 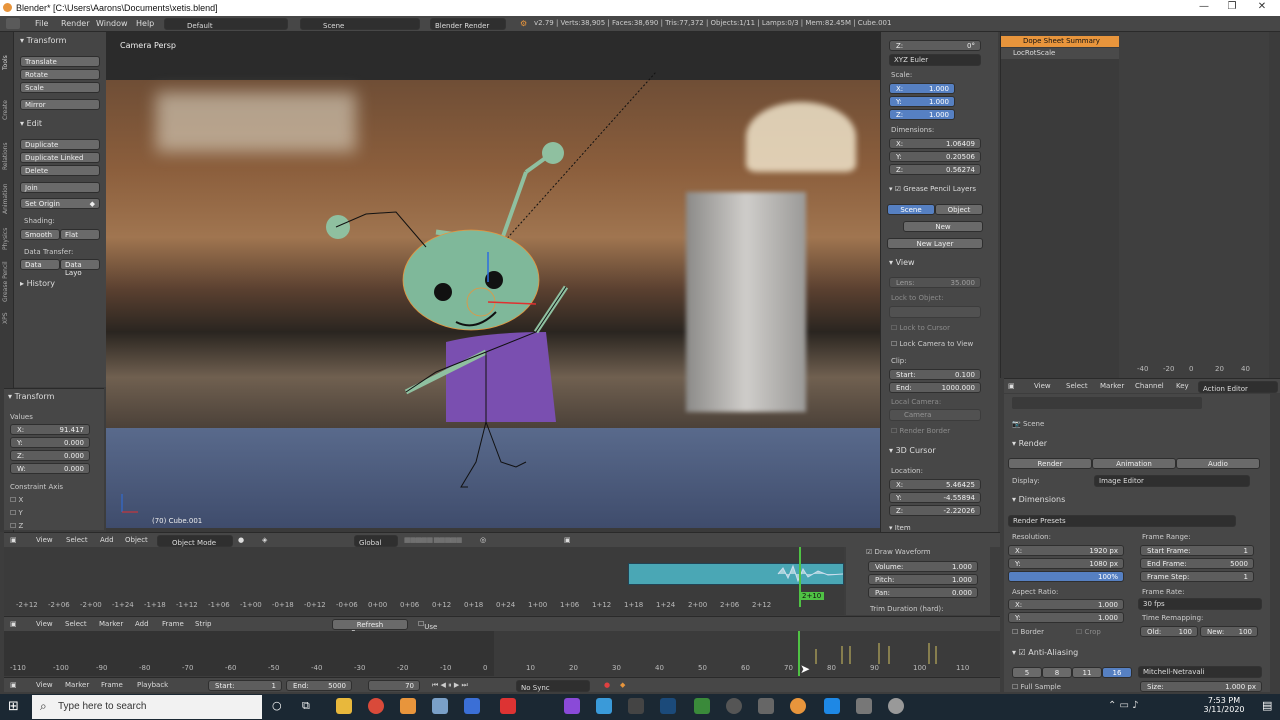 I want to click on value-z-field: Z: 0.000, so click(x=50, y=455).